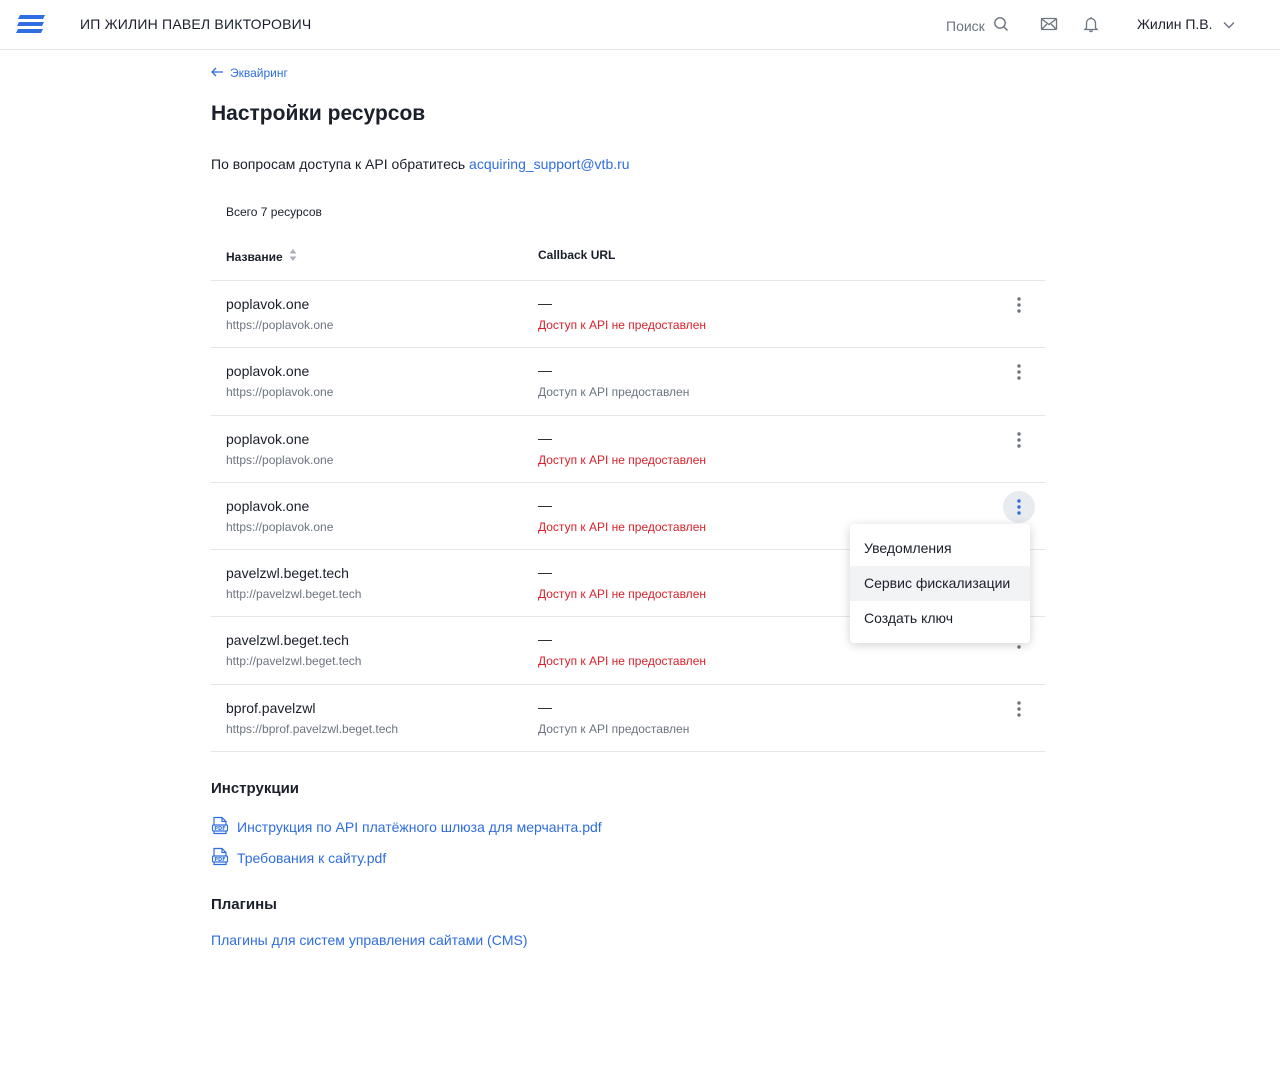 The image size is (1280, 1079). What do you see at coordinates (1091, 24) in the screenshot?
I see `bell-icon` at bounding box center [1091, 24].